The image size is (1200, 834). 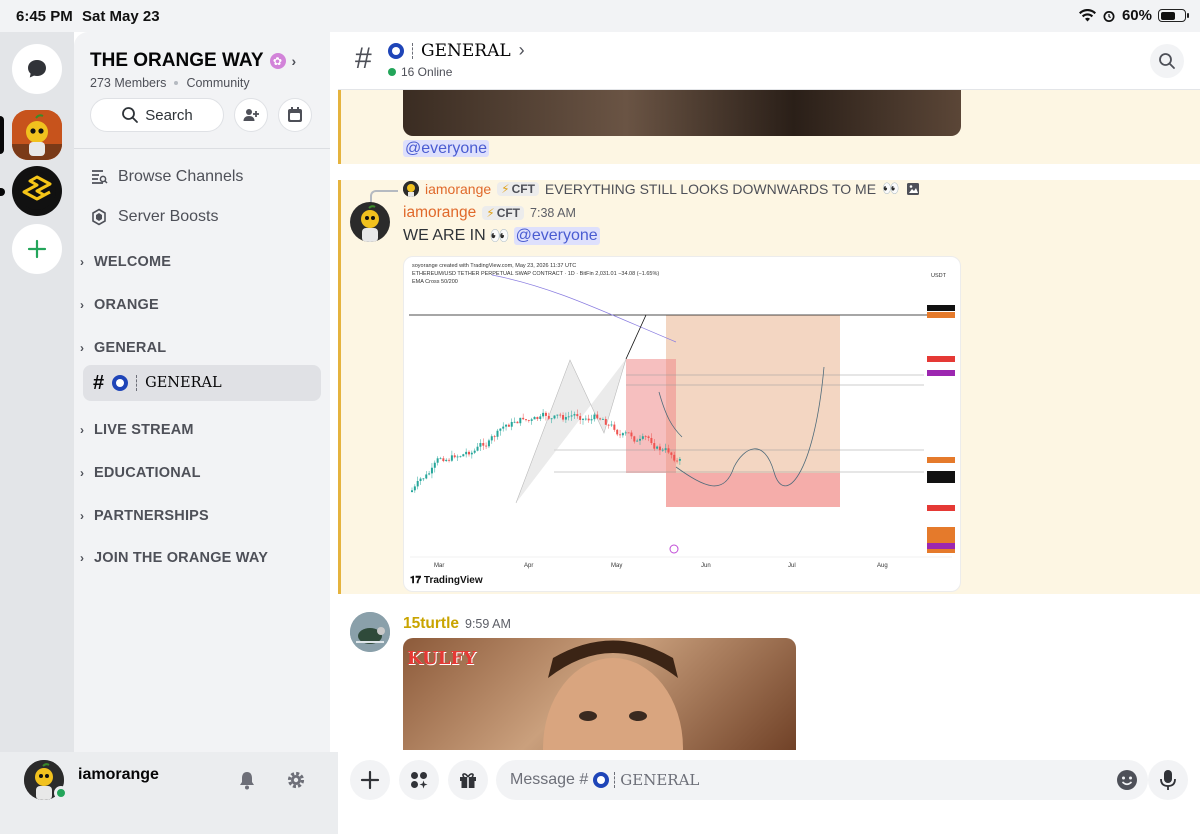 I want to click on gif-attachment: KULFY, so click(x=599, y=694).